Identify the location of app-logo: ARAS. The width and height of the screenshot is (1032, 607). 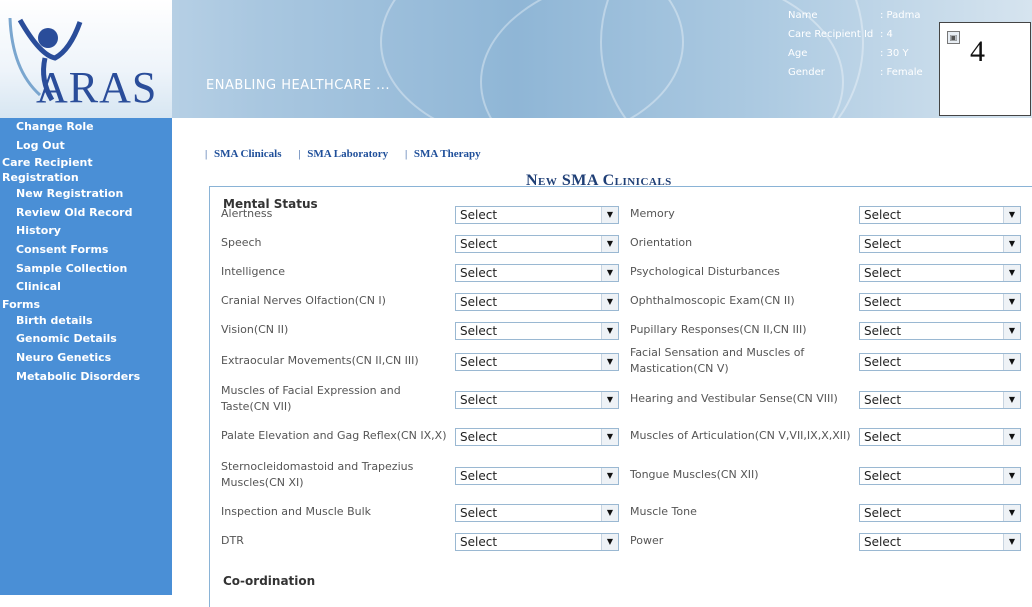
(86, 59).